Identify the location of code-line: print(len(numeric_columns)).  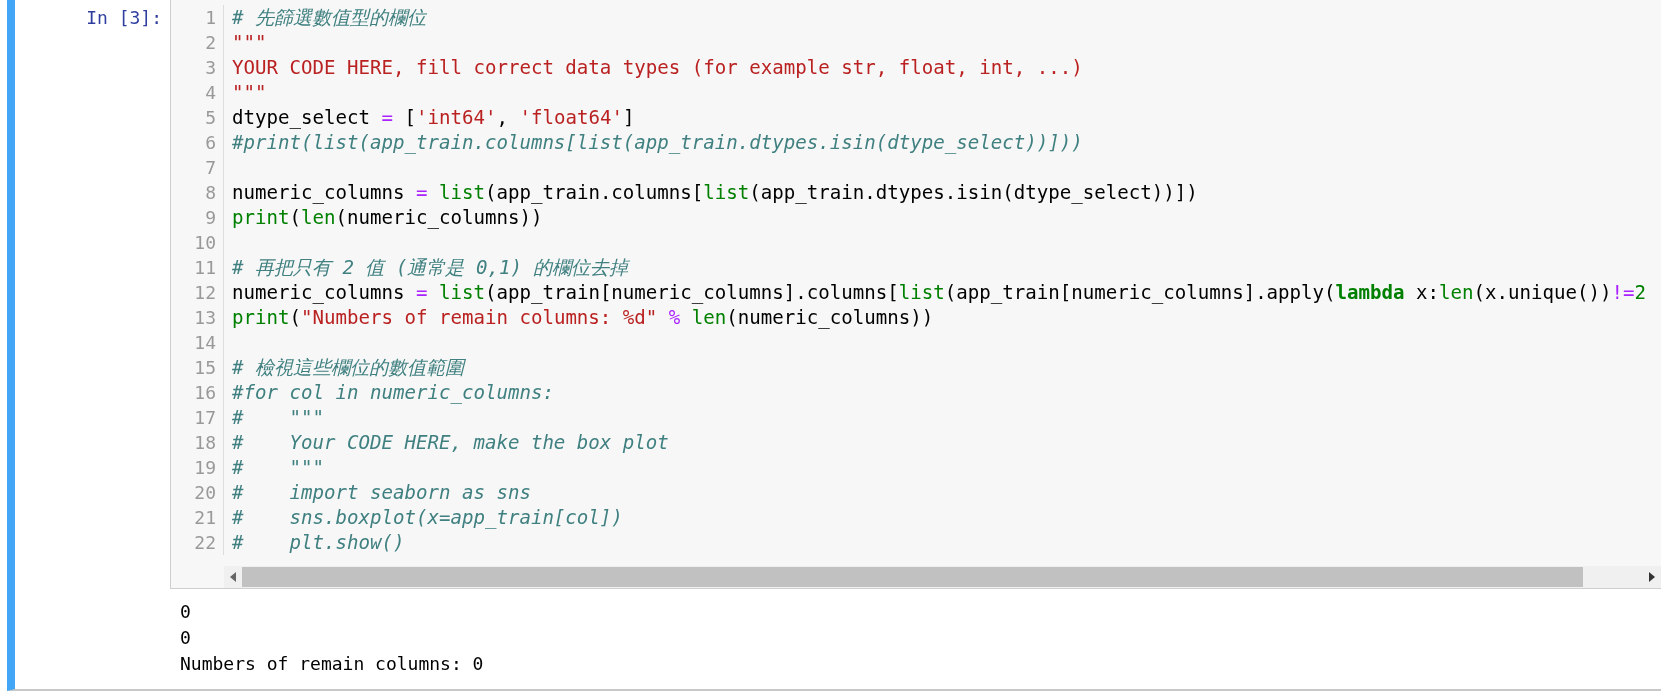
(388, 217).